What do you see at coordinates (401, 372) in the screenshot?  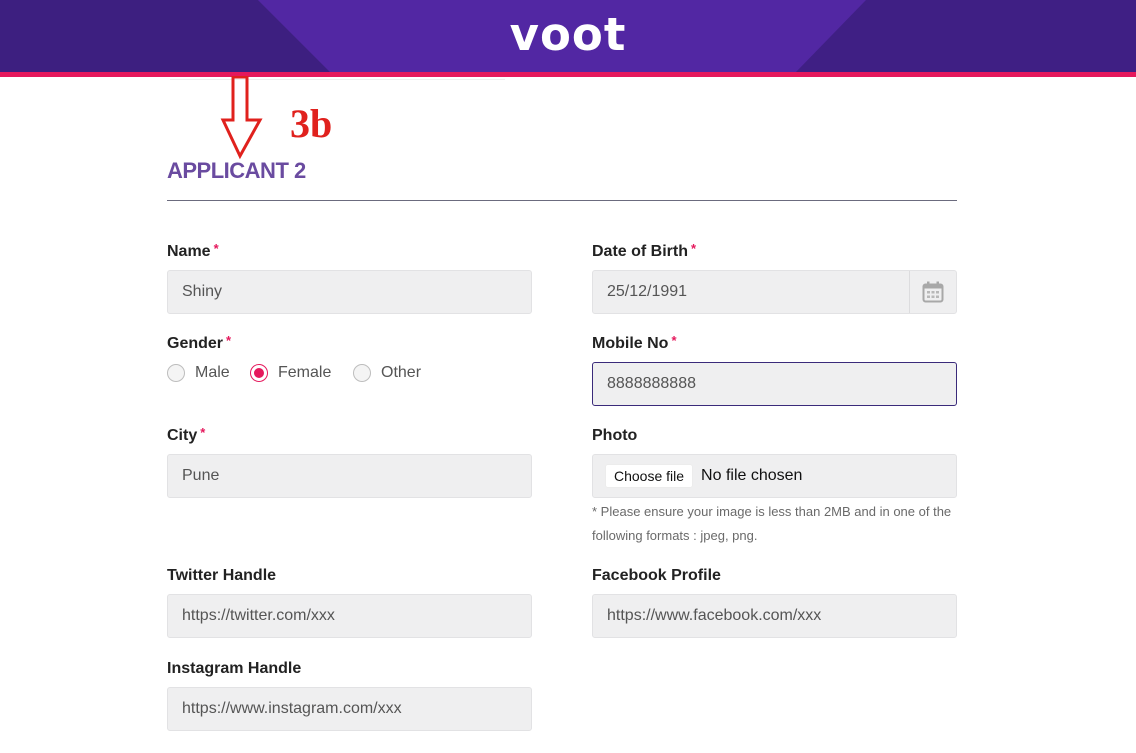 I see `gender-option-label: Other` at bounding box center [401, 372].